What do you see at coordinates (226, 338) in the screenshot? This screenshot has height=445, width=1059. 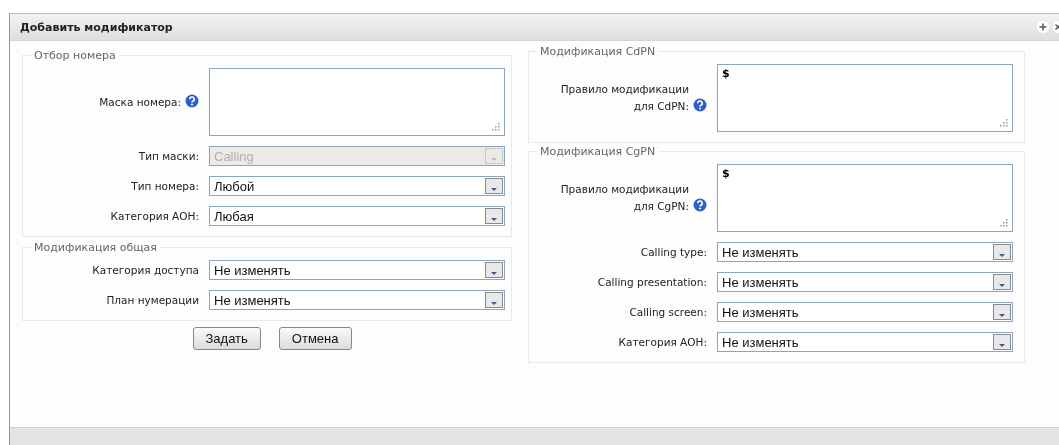 I see `dialog-button: Задать` at bounding box center [226, 338].